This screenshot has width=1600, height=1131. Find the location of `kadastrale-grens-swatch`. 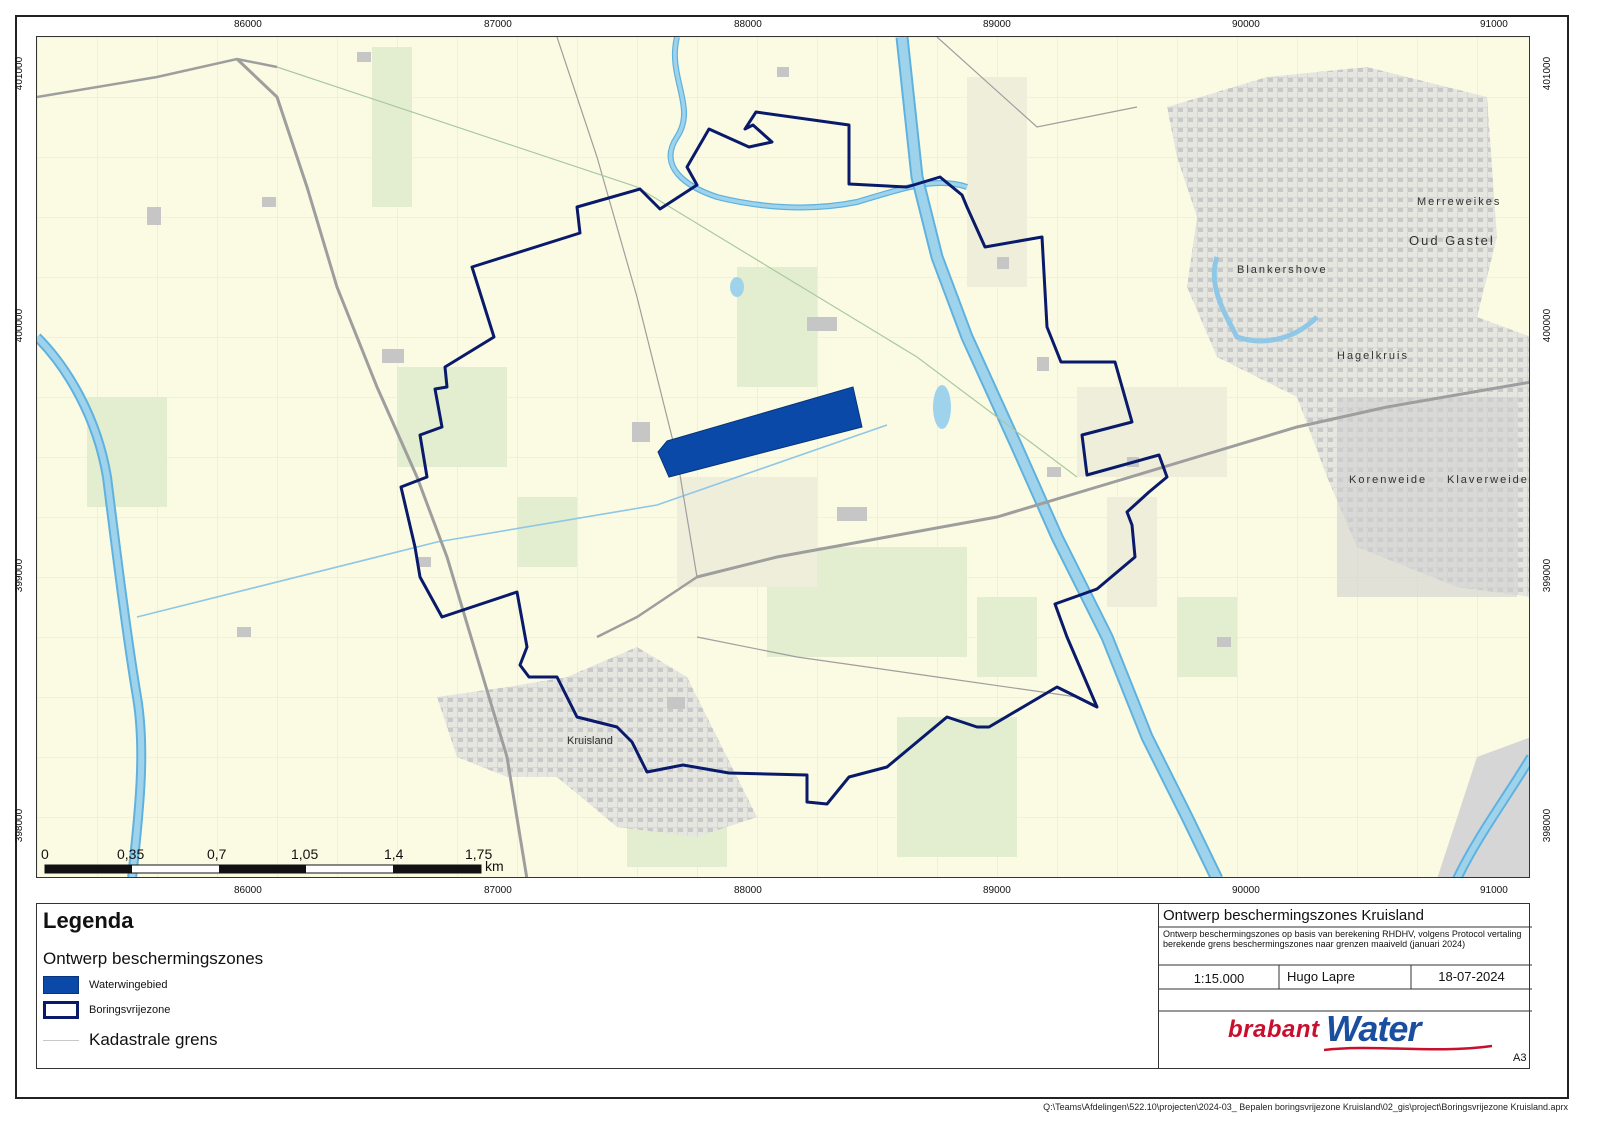

kadastrale-grens-swatch is located at coordinates (61, 1040).